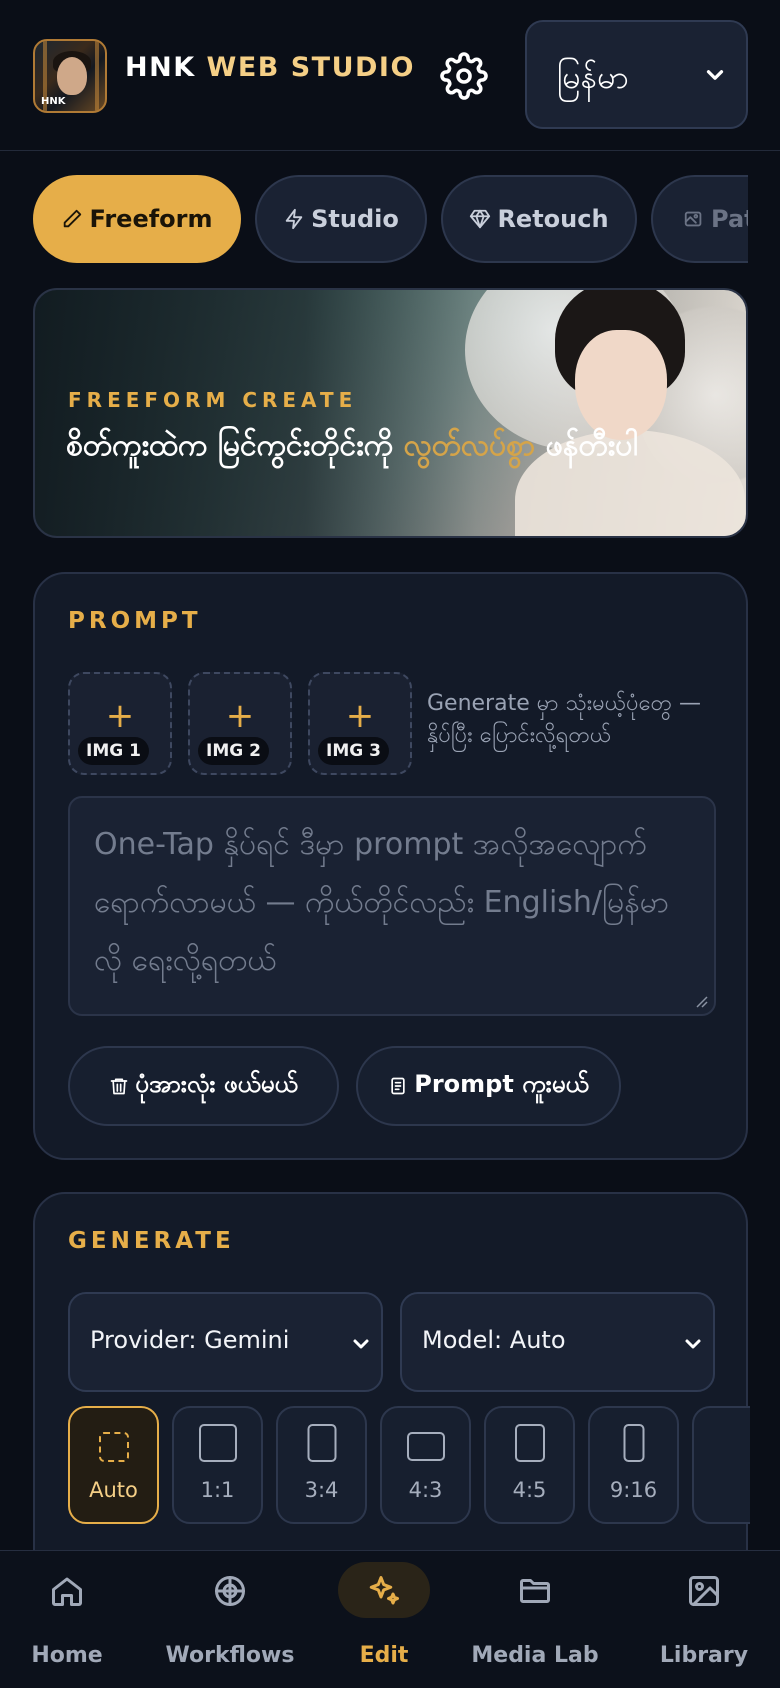  I want to click on provider-select: Provider: Gemini, so click(225, 1342).